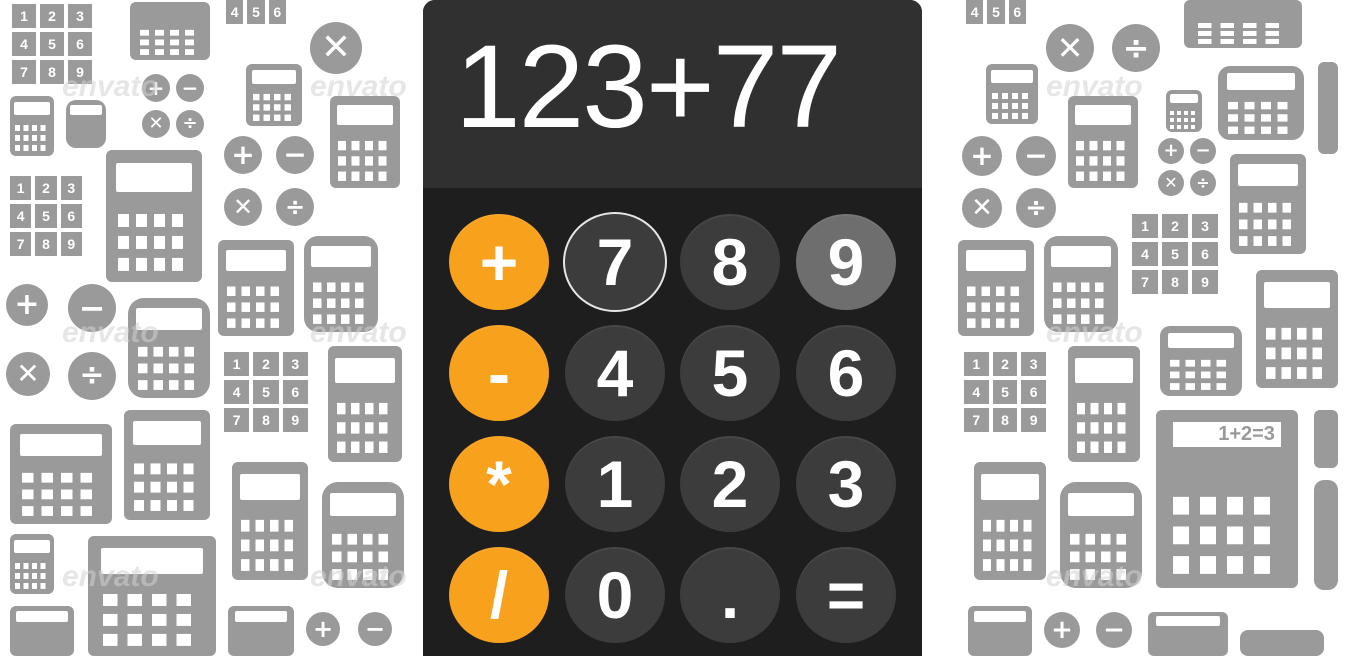  Describe the element at coordinates (499, 373) in the screenshot. I see `minus-button: -` at that location.